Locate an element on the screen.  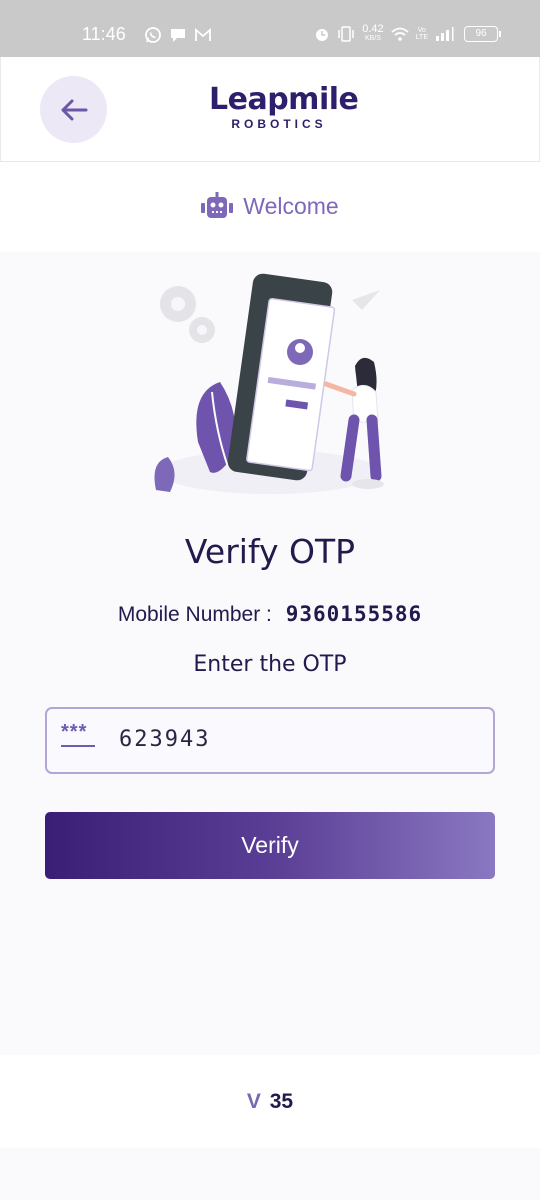
volte-top: Vo is located at coordinates (421, 30).